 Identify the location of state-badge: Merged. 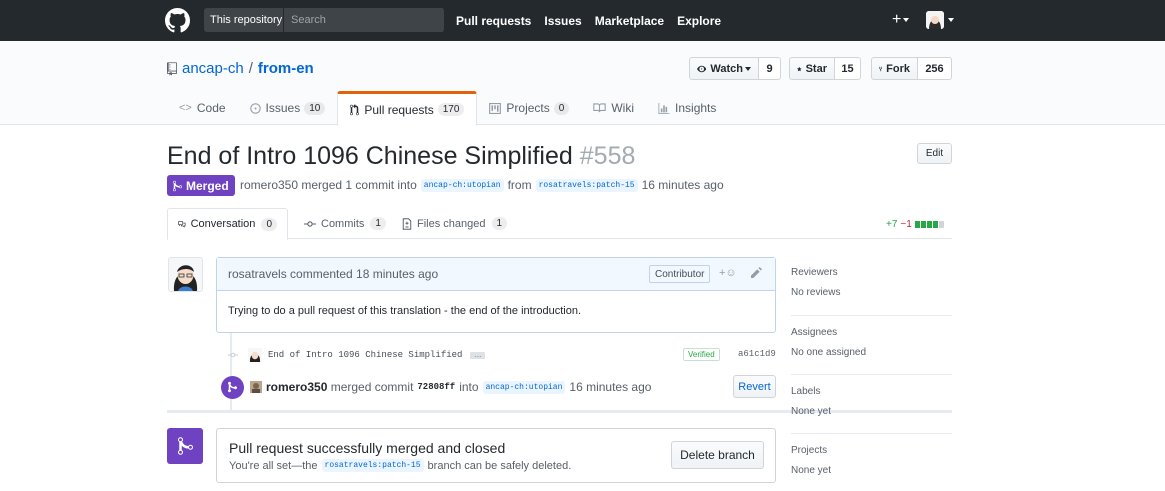
(201, 185).